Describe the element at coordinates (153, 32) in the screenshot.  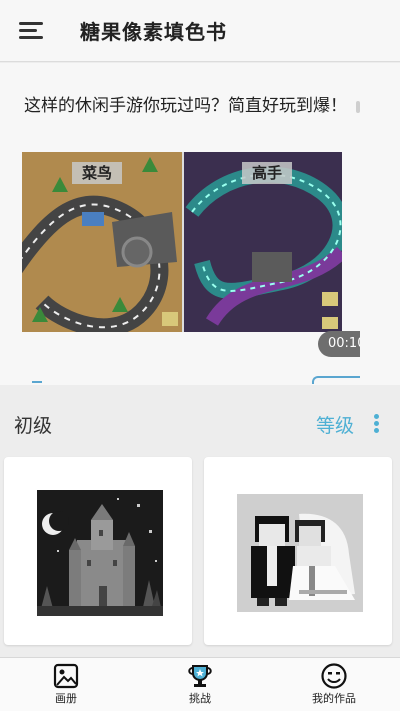
I see `app-title: 糖果像素填色书` at that location.